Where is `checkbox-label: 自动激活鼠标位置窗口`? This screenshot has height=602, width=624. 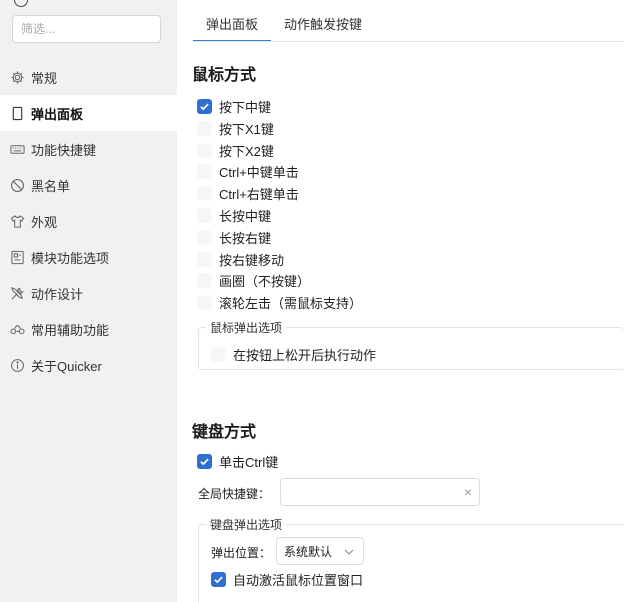 checkbox-label: 自动激活鼠标位置窗口 is located at coordinates (298, 580).